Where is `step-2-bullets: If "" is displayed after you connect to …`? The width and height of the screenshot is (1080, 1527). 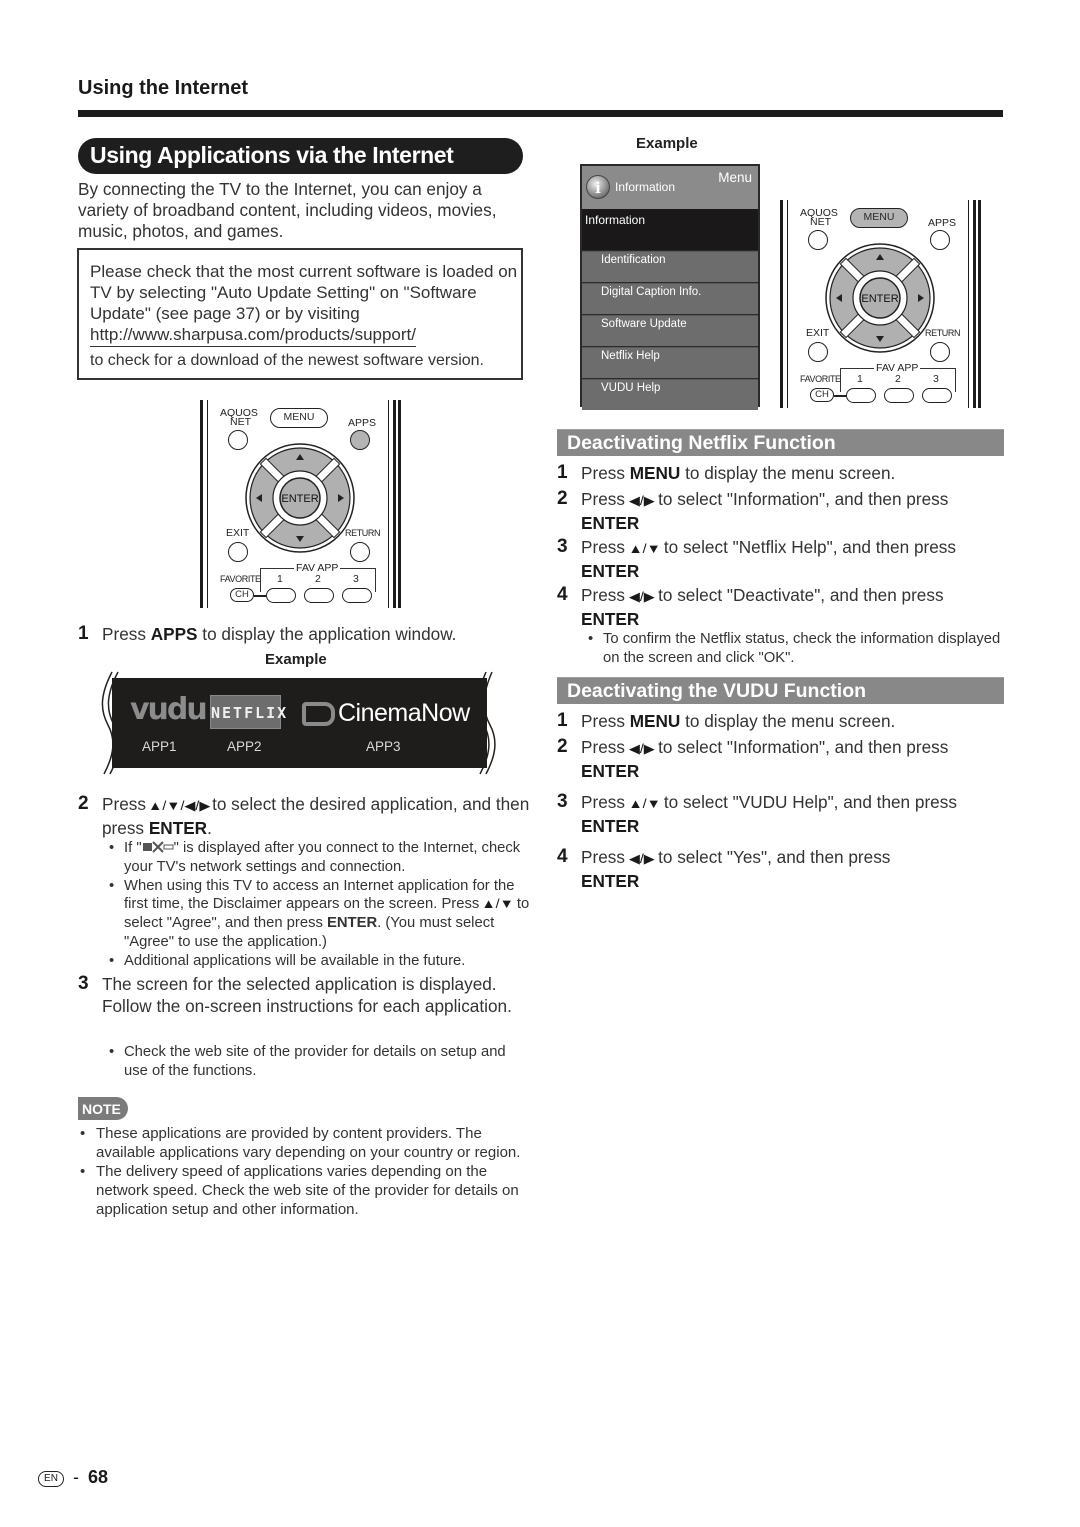 step-2-bullets: If "" is displayed after you connect to … is located at coordinates (317, 905).